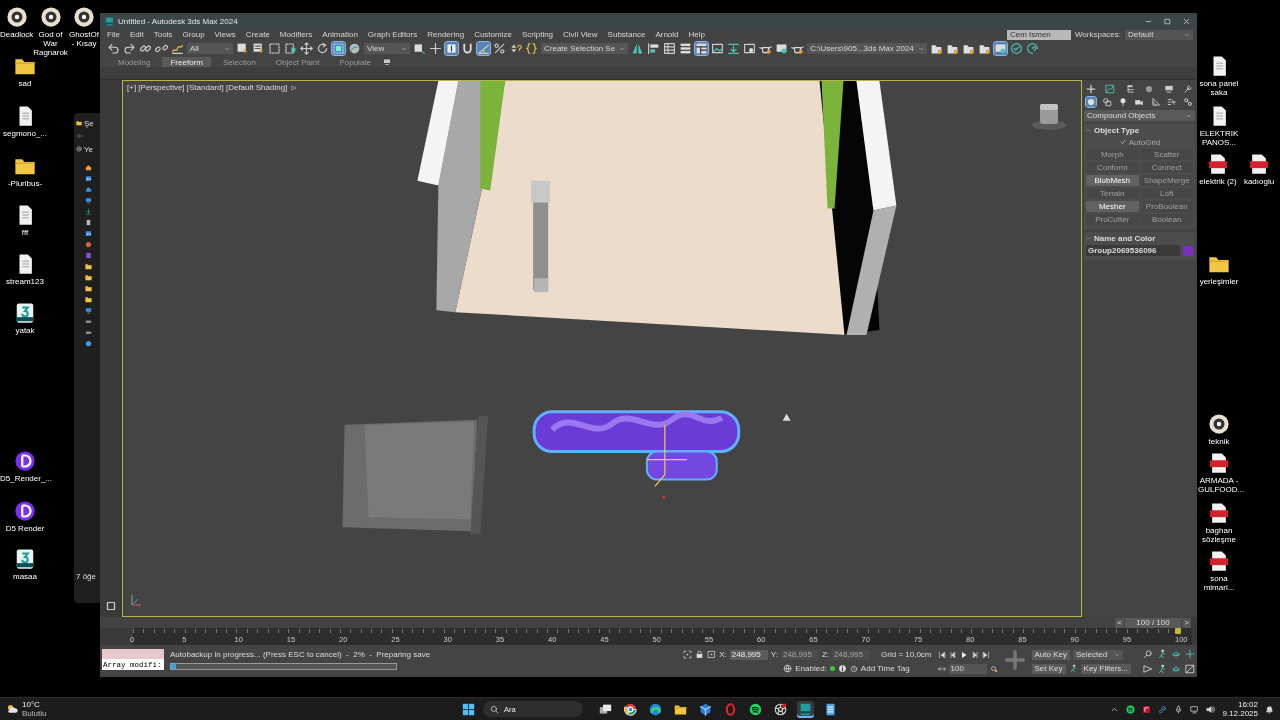 This screenshot has height=720, width=1280. I want to click on orbit-icon, so click(1176, 654).